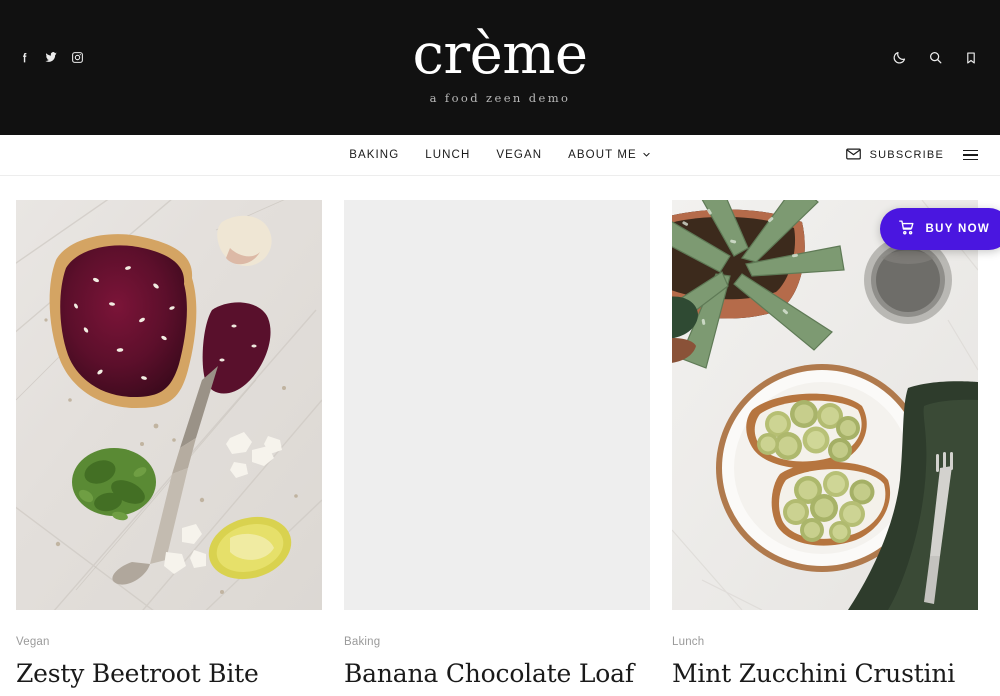 This screenshot has height=696, width=1000. I want to click on facebook-icon, so click(24, 57).